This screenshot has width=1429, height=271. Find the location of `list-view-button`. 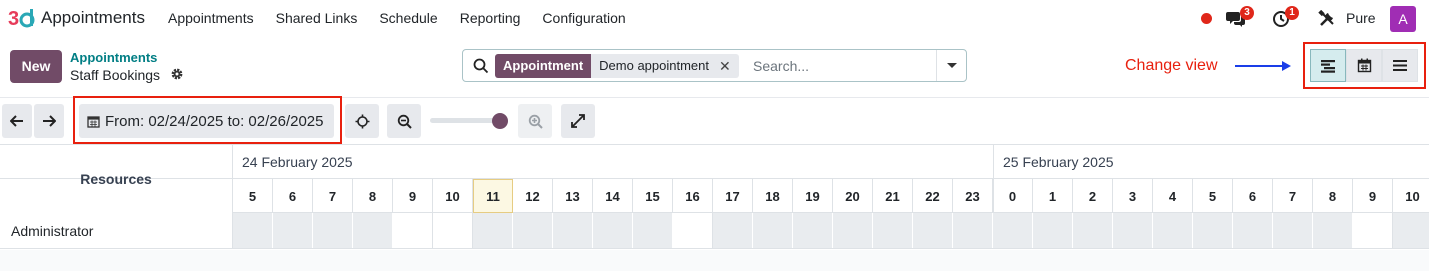

list-view-button is located at coordinates (1400, 65).